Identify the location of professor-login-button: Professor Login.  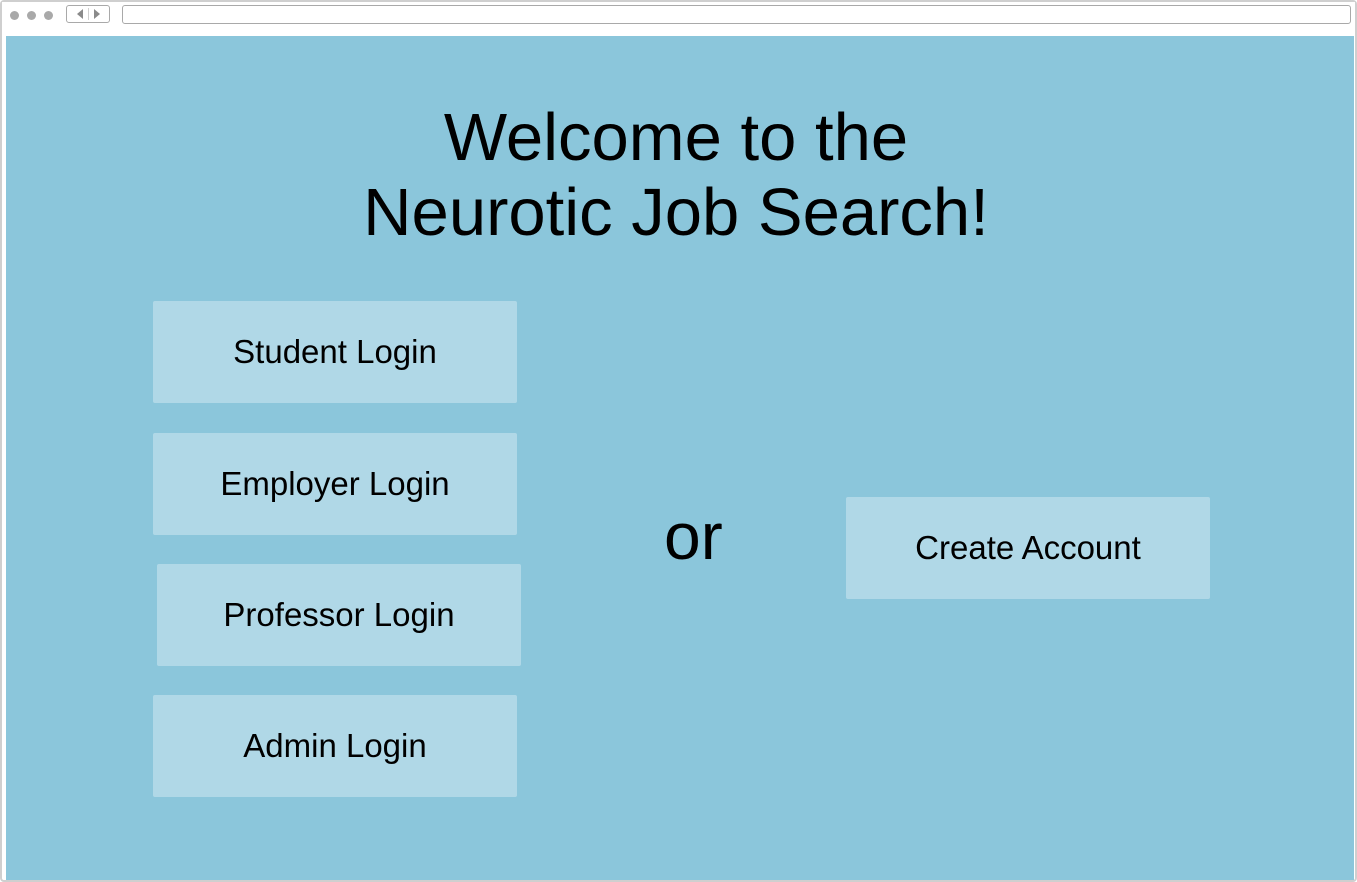
(339, 615).